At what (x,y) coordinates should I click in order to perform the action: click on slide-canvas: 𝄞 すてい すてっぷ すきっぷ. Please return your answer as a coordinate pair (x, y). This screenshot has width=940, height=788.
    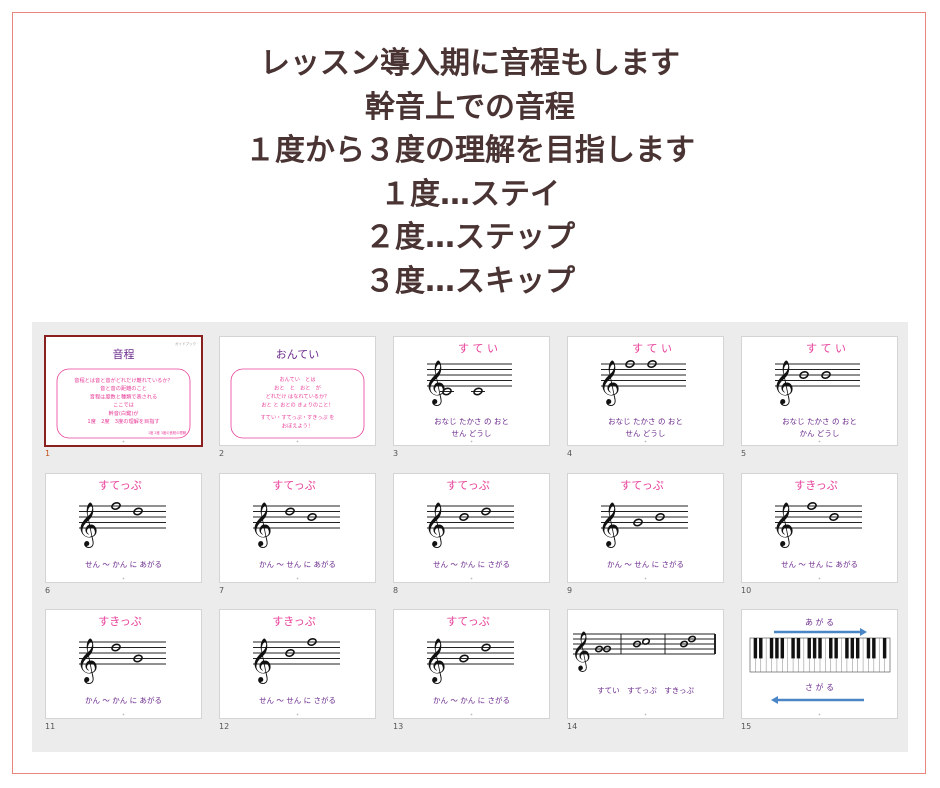
    Looking at the image, I should click on (645, 664).